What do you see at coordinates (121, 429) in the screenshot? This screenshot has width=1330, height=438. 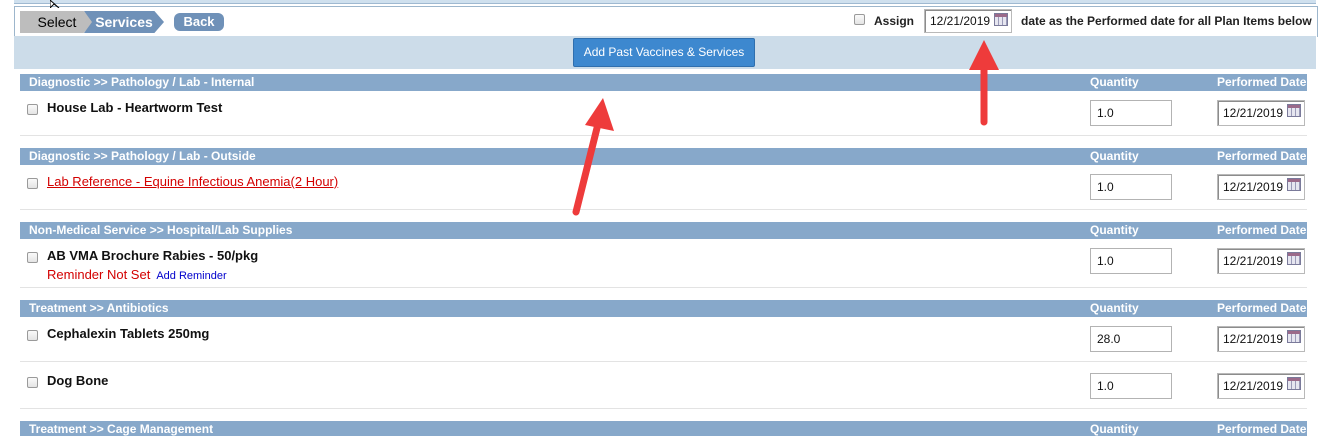 I see `group-title: Treatment >> Cage Management` at bounding box center [121, 429].